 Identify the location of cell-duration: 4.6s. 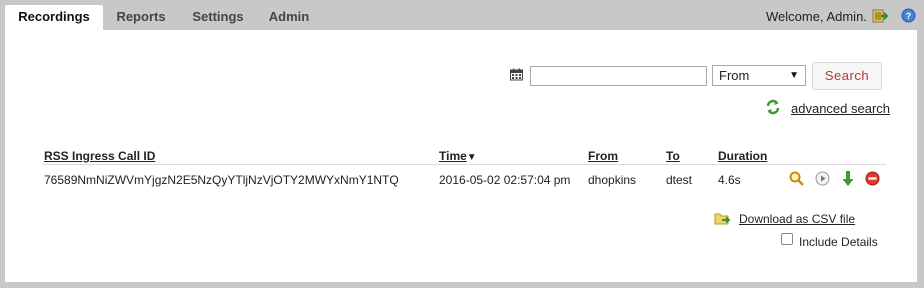
(729, 180).